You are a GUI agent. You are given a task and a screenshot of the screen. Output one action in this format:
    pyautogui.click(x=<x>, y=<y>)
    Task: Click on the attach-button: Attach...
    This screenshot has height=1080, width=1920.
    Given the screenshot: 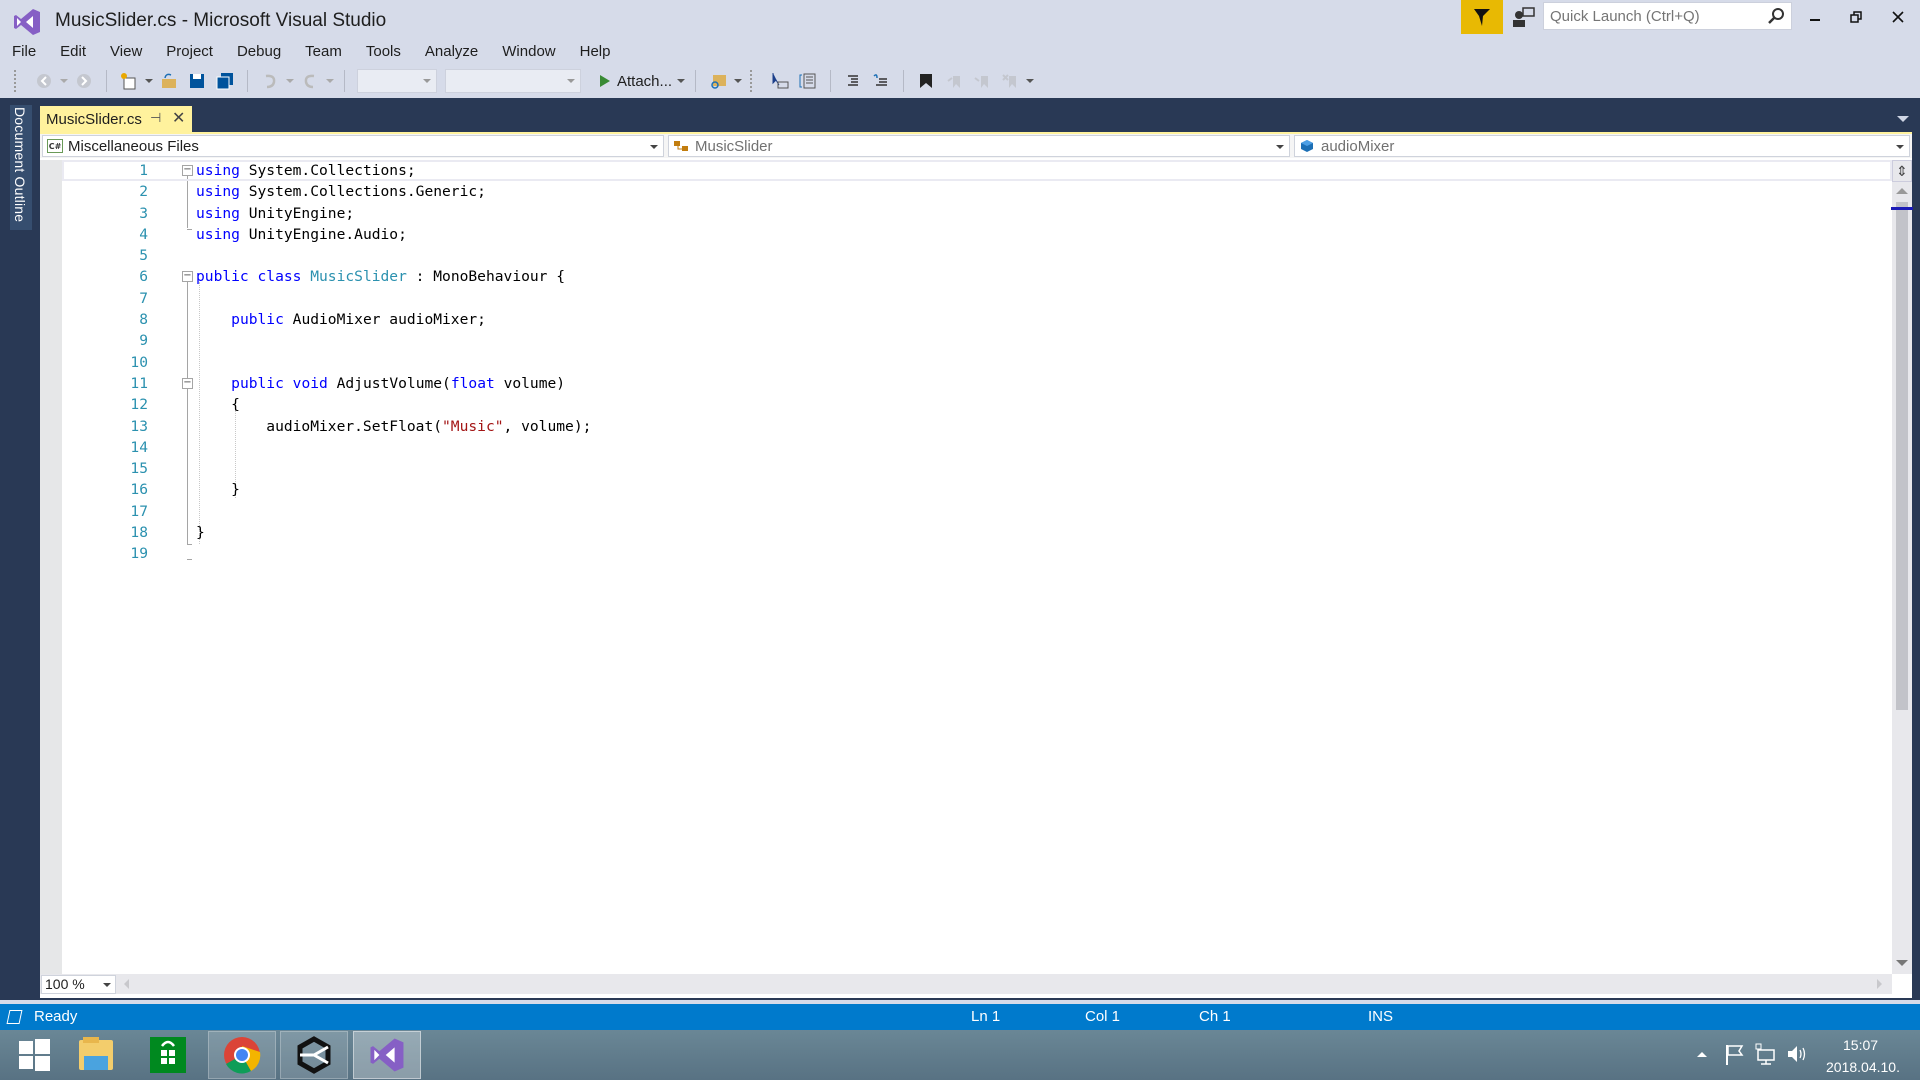 What is the action you would take?
    pyautogui.click(x=635, y=81)
    